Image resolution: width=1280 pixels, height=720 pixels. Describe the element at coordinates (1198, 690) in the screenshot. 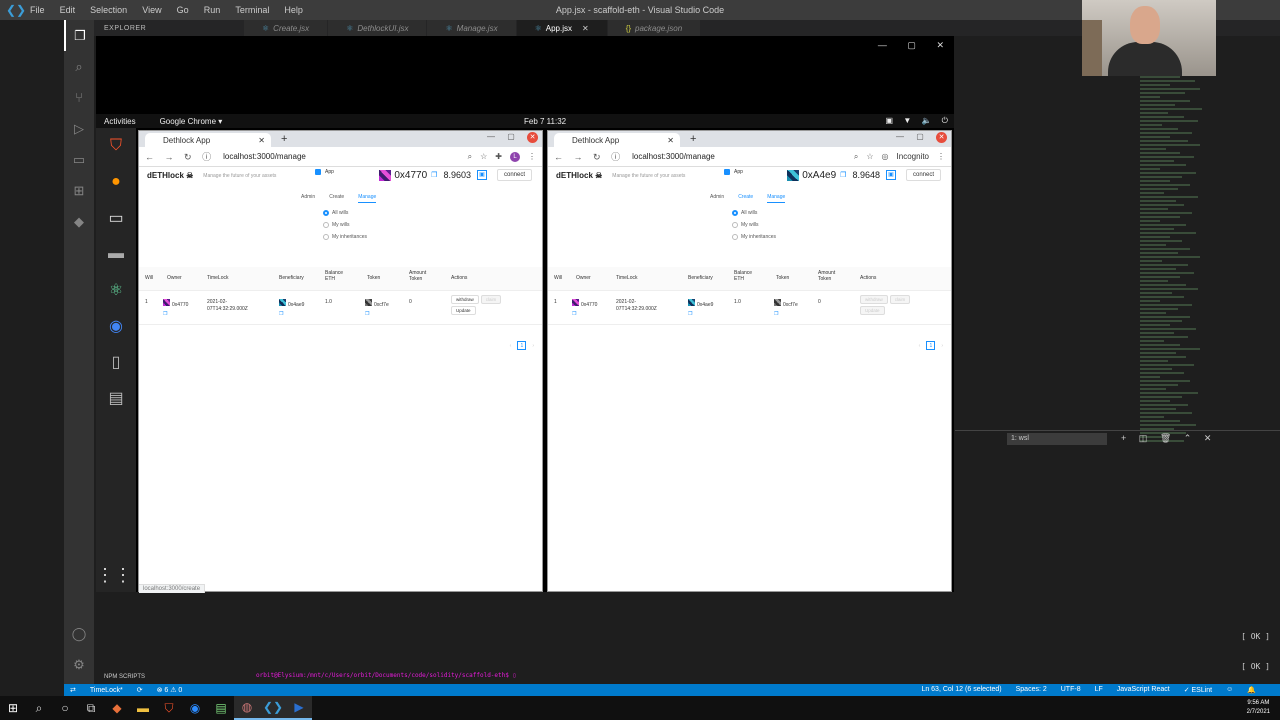

I see `eslint-status: ✓ ESLint` at that location.